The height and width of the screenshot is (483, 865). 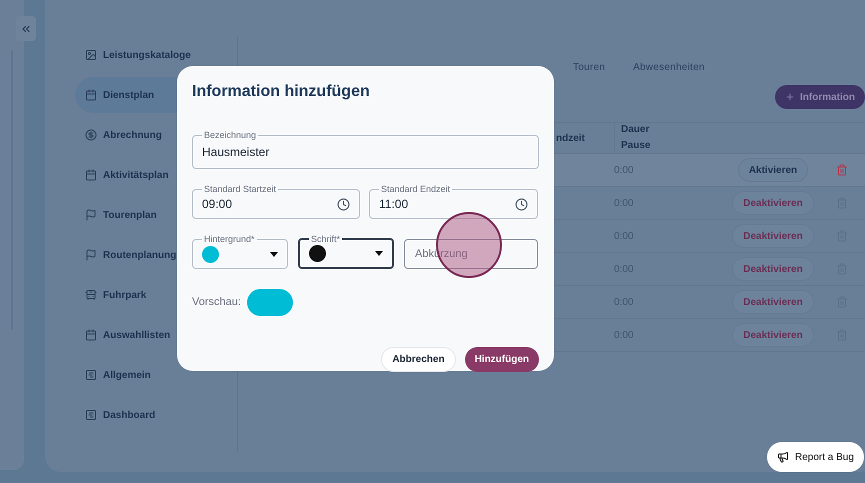 I want to click on field-label: Schrift*, so click(x=326, y=239).